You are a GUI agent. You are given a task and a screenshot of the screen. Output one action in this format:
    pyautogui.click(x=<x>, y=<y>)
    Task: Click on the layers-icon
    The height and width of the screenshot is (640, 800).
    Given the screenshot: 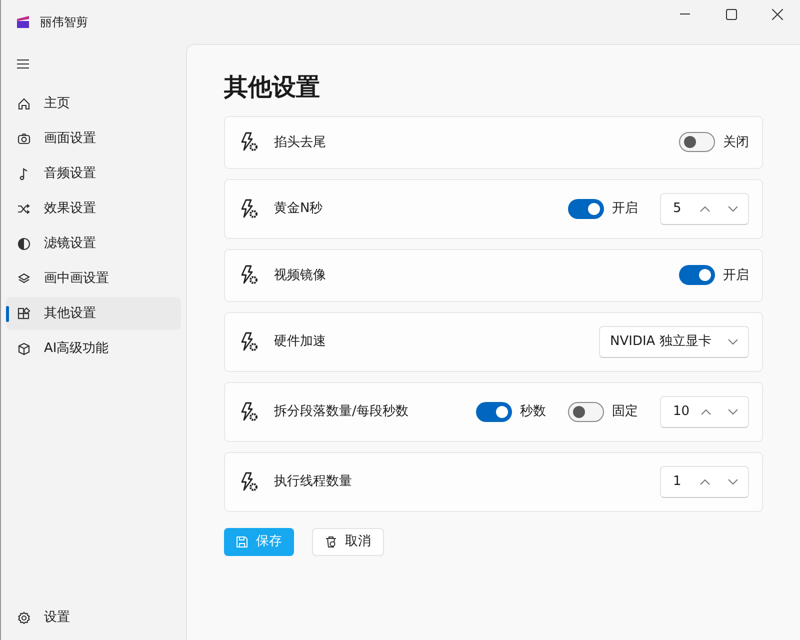 What is the action you would take?
    pyautogui.click(x=24, y=279)
    